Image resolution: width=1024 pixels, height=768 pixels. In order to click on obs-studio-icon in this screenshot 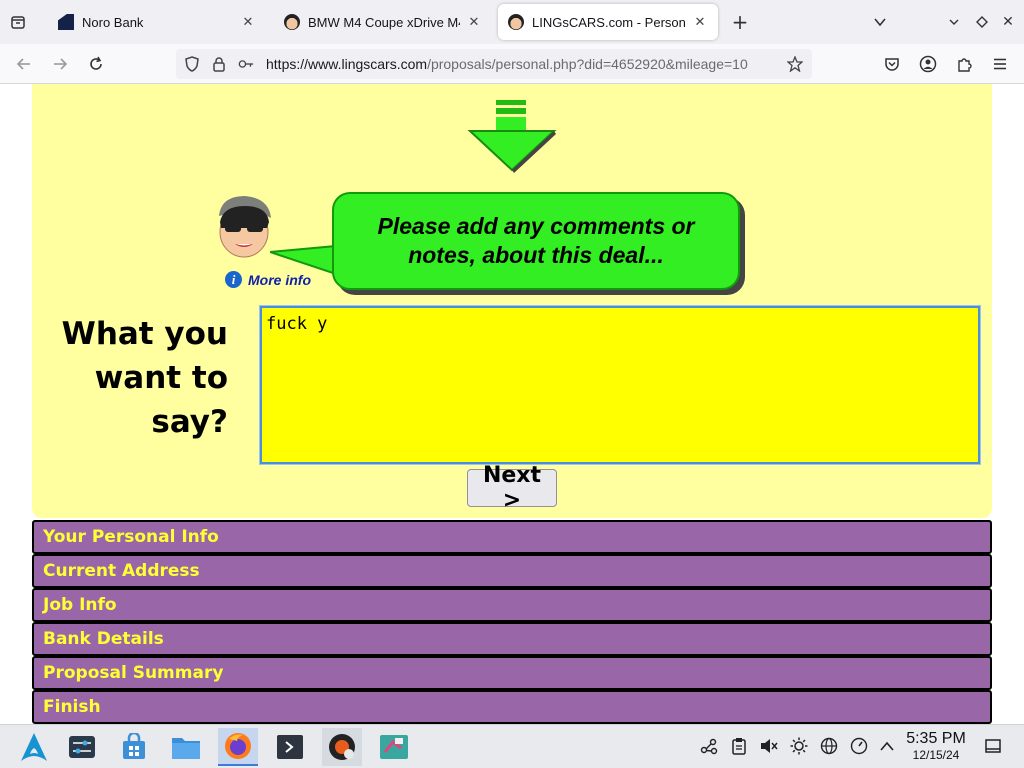, I will do `click(342, 747)`.